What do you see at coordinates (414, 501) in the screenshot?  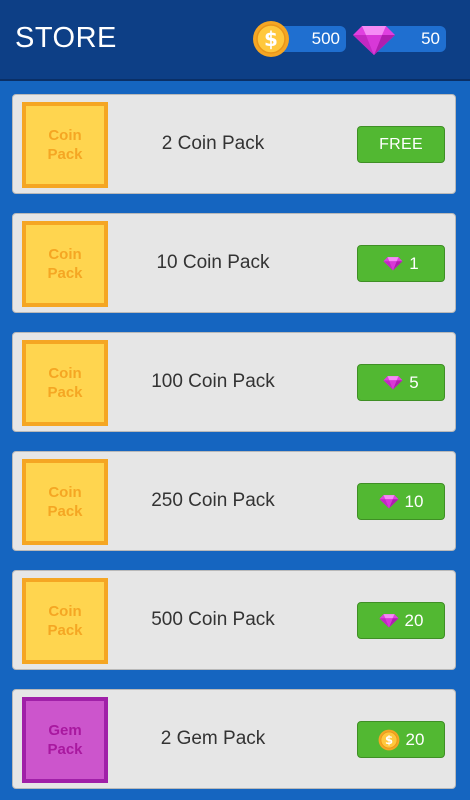 I see `price-label: 10` at bounding box center [414, 501].